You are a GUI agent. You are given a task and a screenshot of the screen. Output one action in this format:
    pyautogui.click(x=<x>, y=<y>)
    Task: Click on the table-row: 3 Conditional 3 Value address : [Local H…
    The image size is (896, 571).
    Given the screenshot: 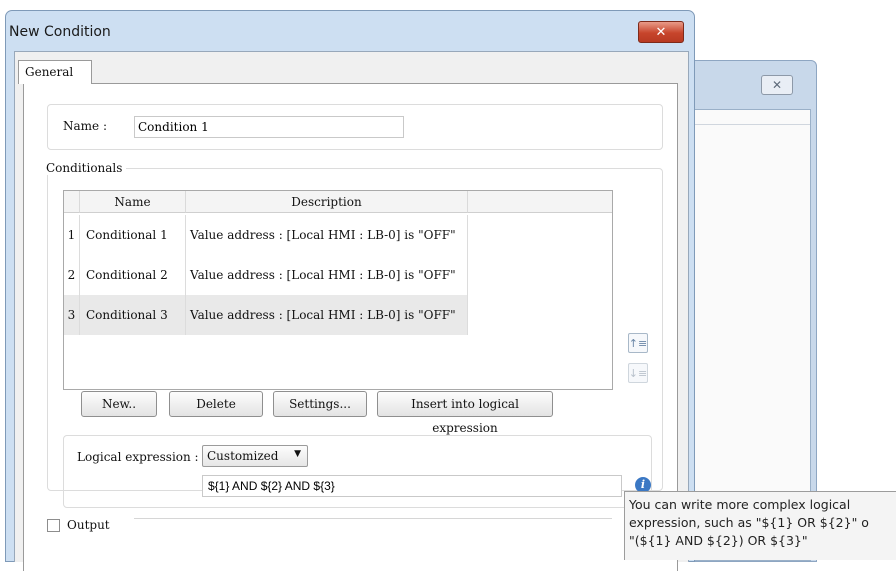 What is the action you would take?
    pyautogui.click(x=266, y=315)
    